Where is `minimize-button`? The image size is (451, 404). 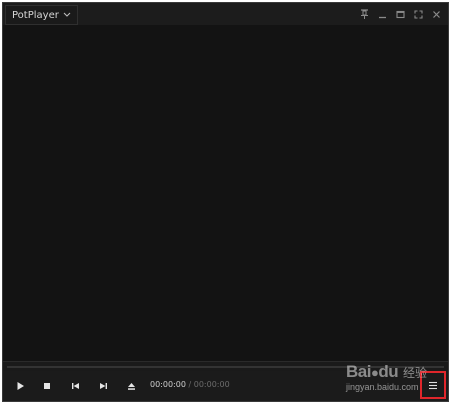
minimize-button is located at coordinates (382, 14).